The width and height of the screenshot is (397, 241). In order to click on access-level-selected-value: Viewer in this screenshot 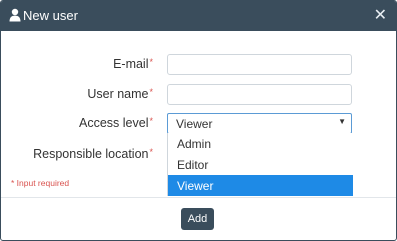, I will do `click(194, 124)`.